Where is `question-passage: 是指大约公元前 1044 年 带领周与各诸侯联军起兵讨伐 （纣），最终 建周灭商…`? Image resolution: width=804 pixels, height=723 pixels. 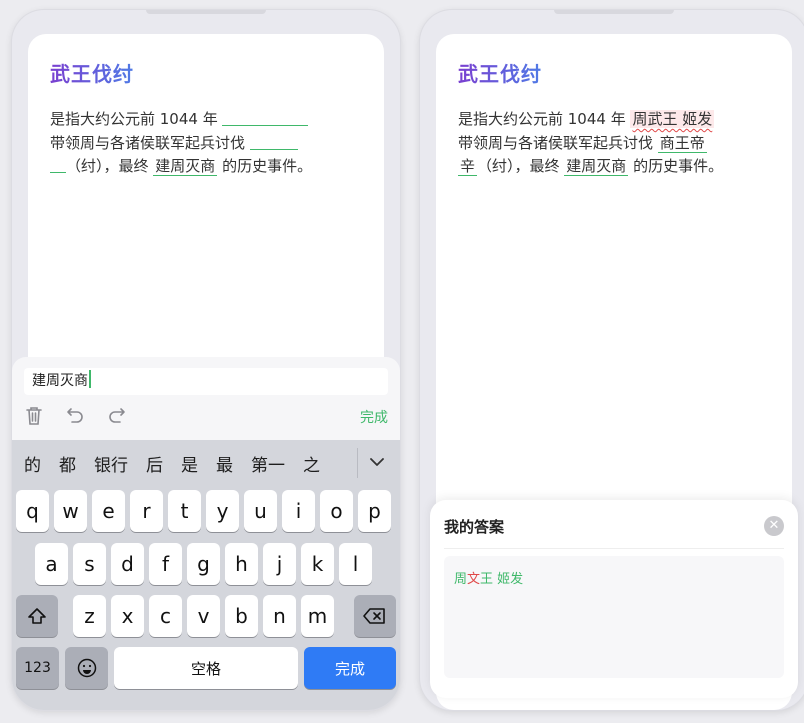 question-passage: 是指大约公元前 1044 年 带领周与各诸侯联军起兵讨伐 （纣），最终 建周灭商… is located at coordinates (188, 143).